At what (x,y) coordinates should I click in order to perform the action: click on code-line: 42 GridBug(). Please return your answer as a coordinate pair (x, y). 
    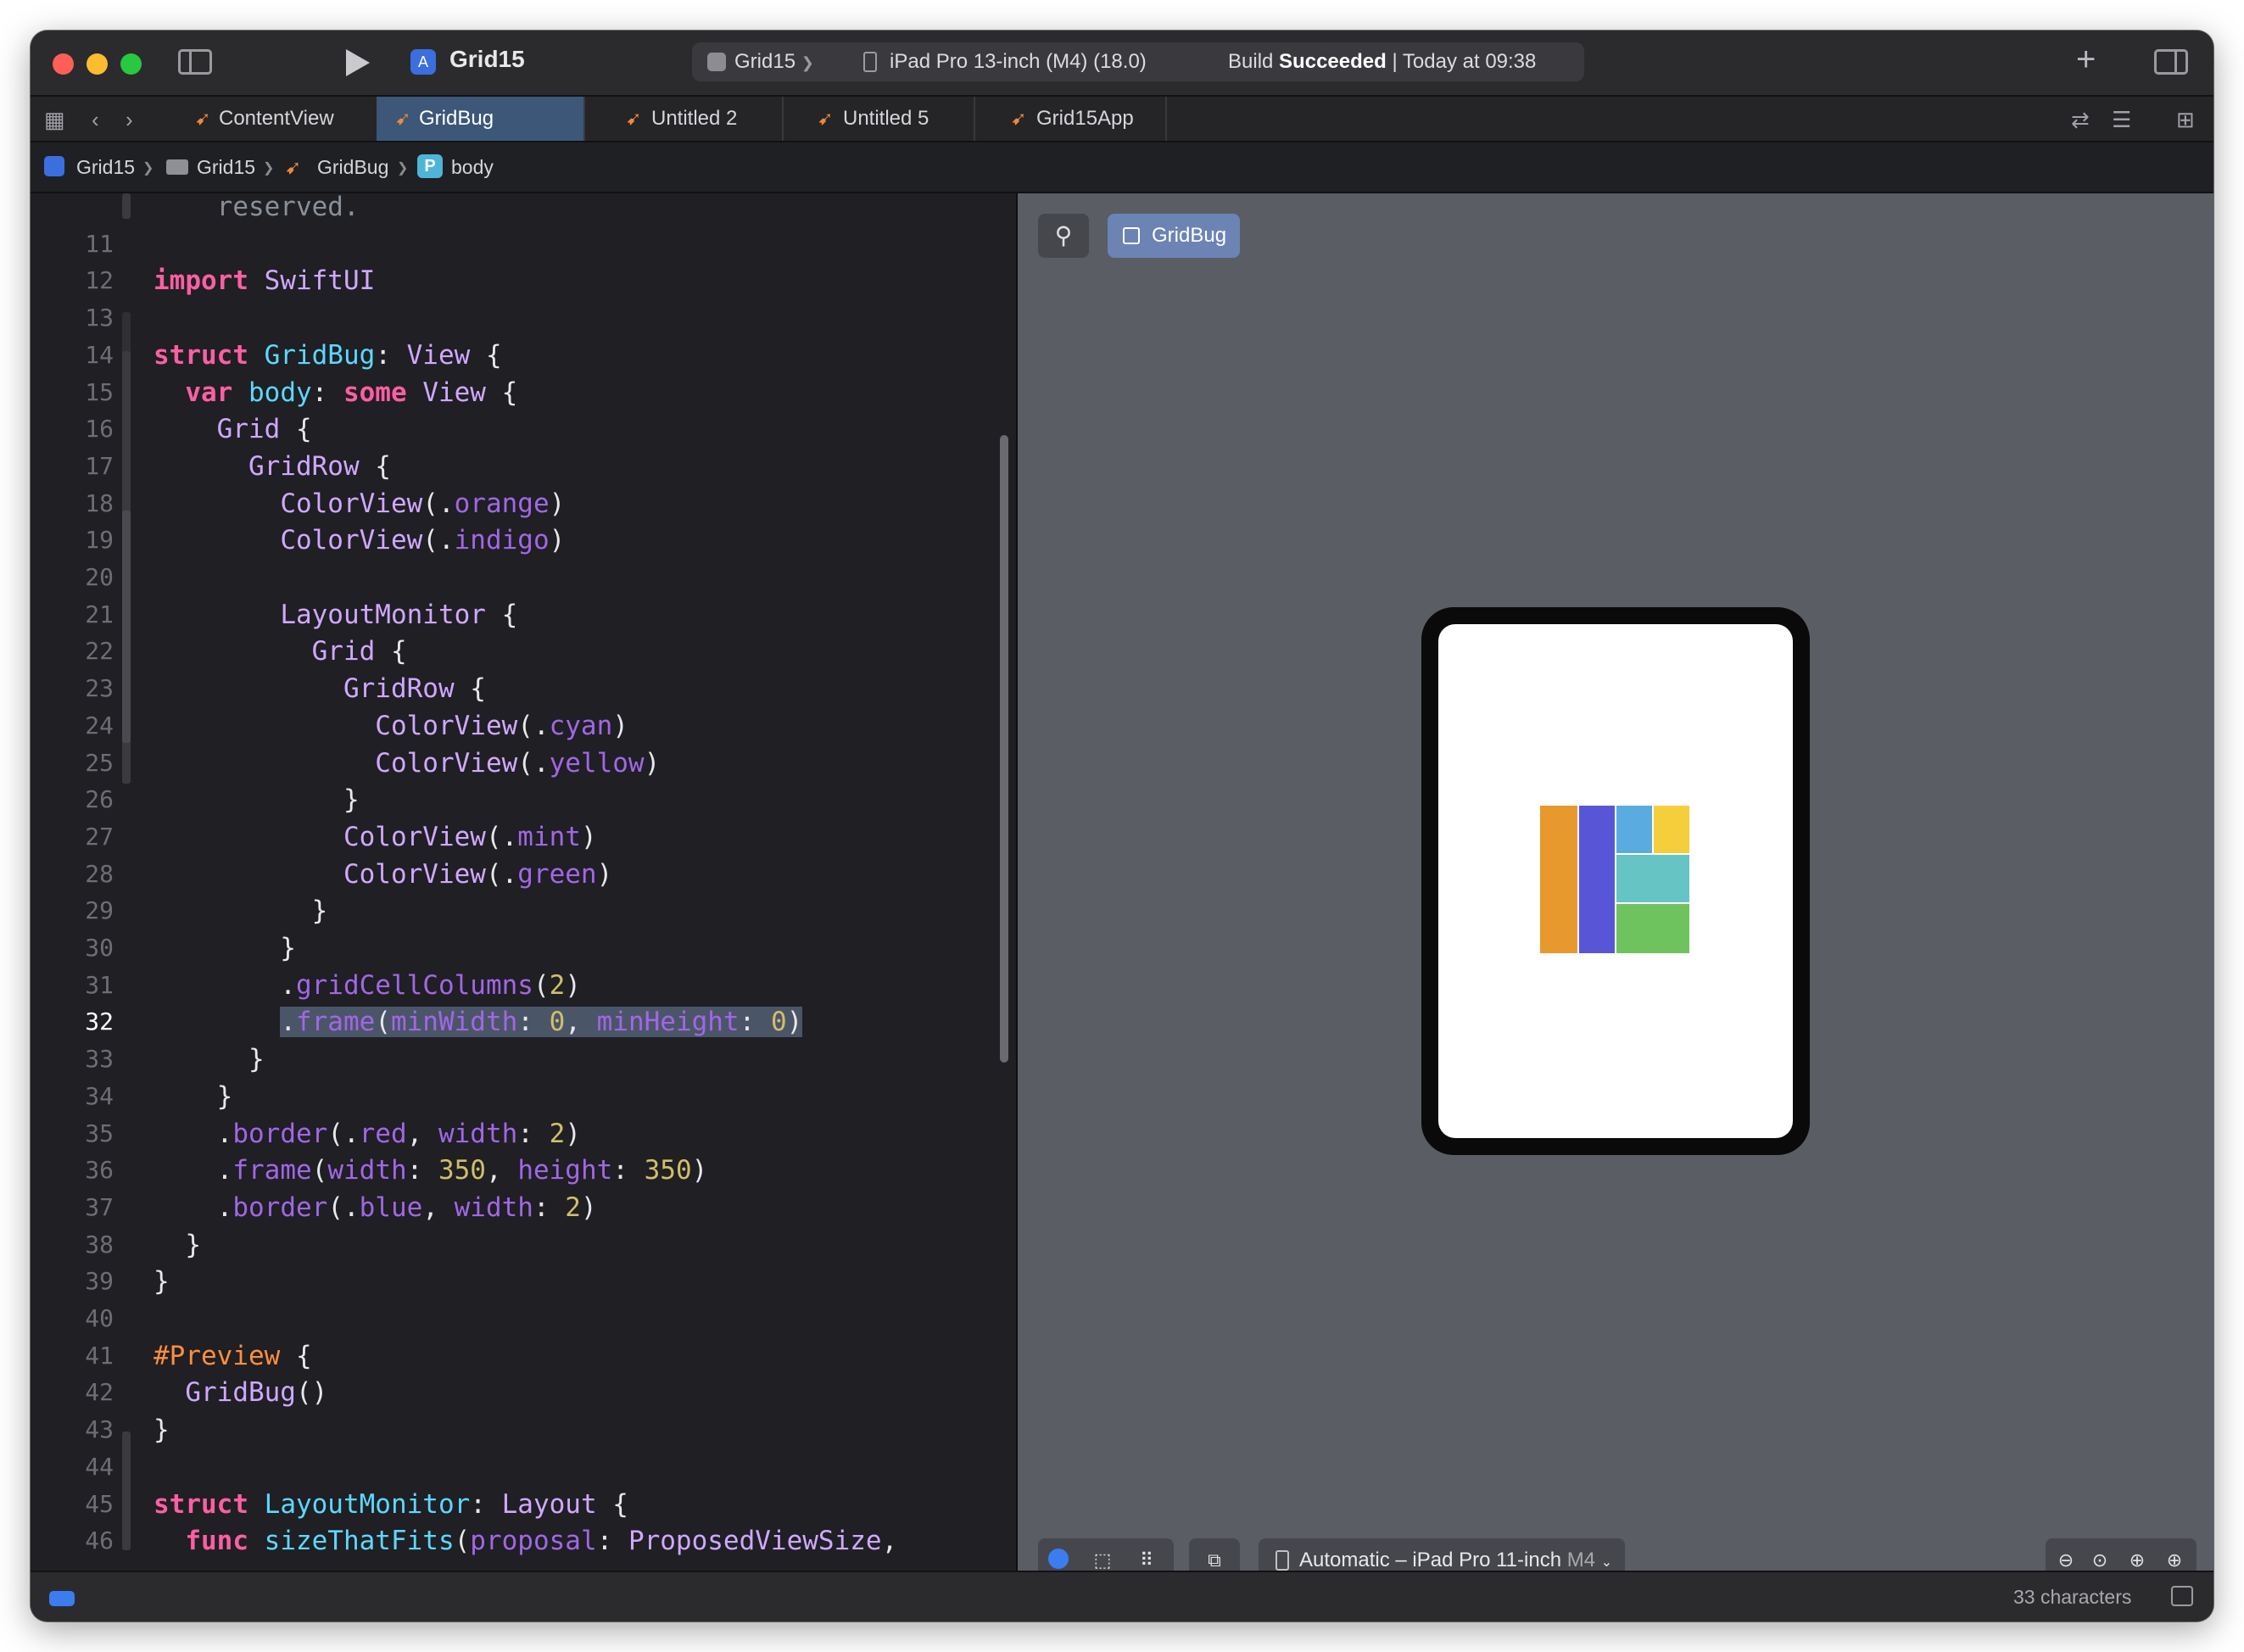
    Looking at the image, I should click on (523, 1393).